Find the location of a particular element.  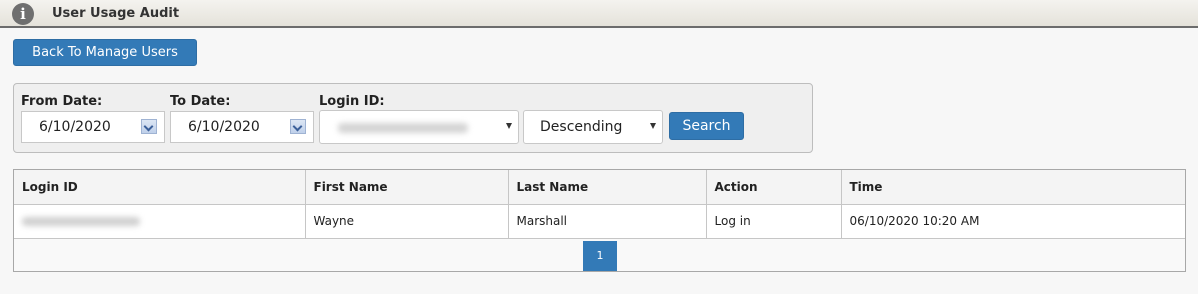

column-header-time: Time is located at coordinates (1013, 187).